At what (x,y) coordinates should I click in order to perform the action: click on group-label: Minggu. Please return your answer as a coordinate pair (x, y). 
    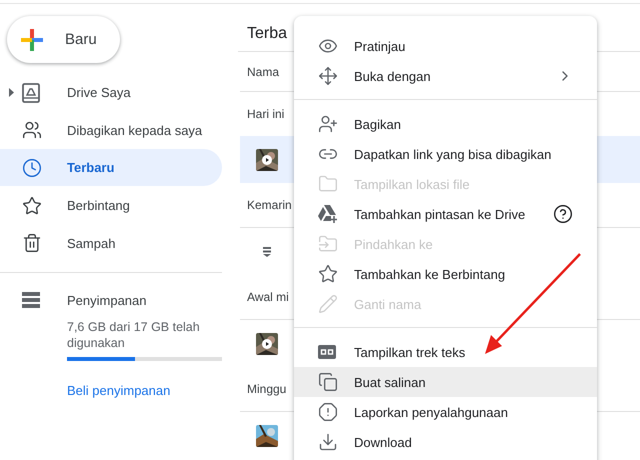
    Looking at the image, I should click on (266, 389).